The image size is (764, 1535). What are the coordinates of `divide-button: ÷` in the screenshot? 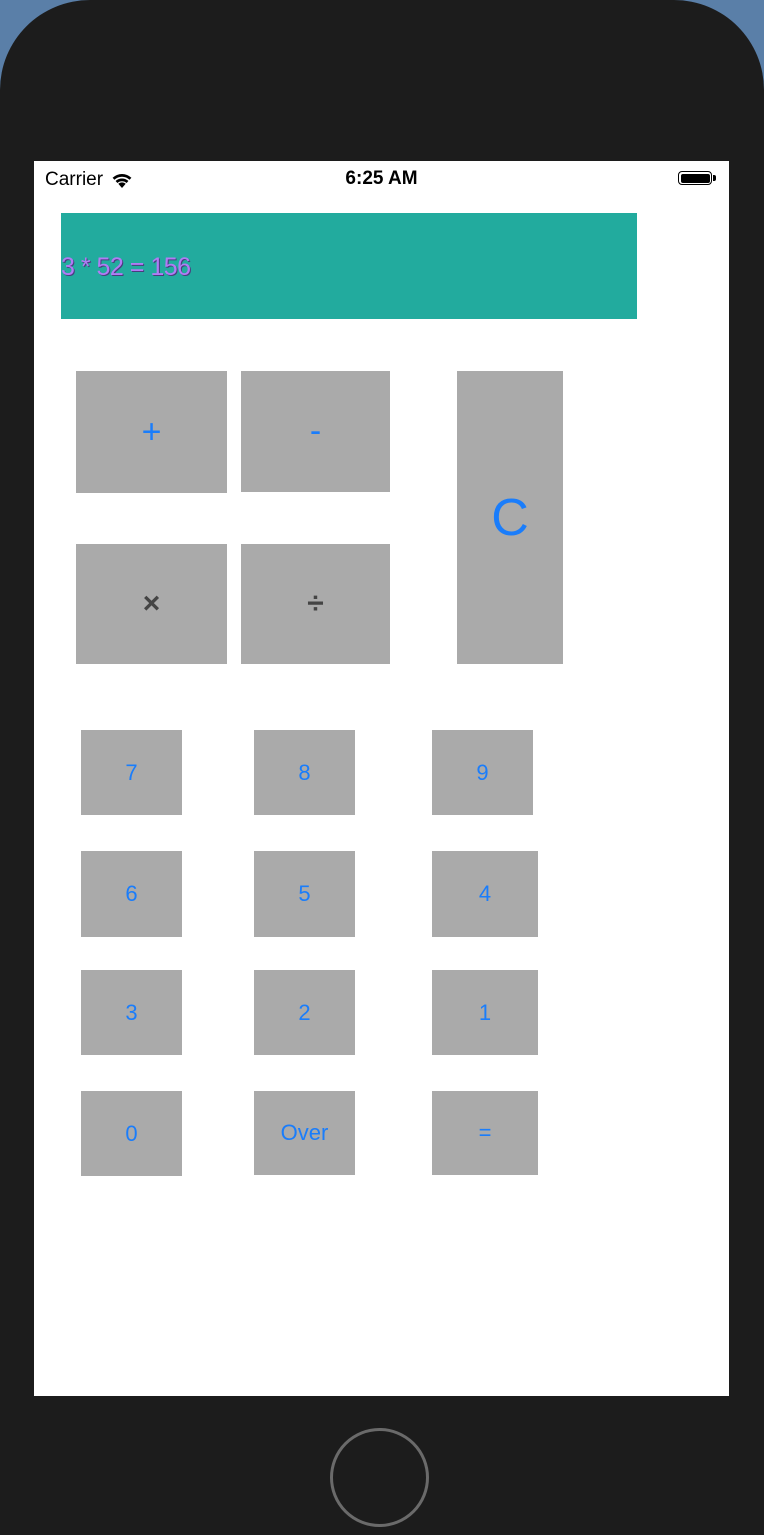 It's located at (315, 604).